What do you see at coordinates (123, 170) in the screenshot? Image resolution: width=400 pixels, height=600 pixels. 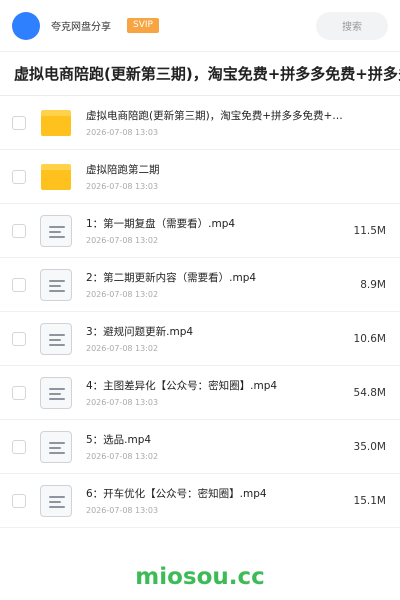 I see `file-name: 虚拟陪跑第二期` at bounding box center [123, 170].